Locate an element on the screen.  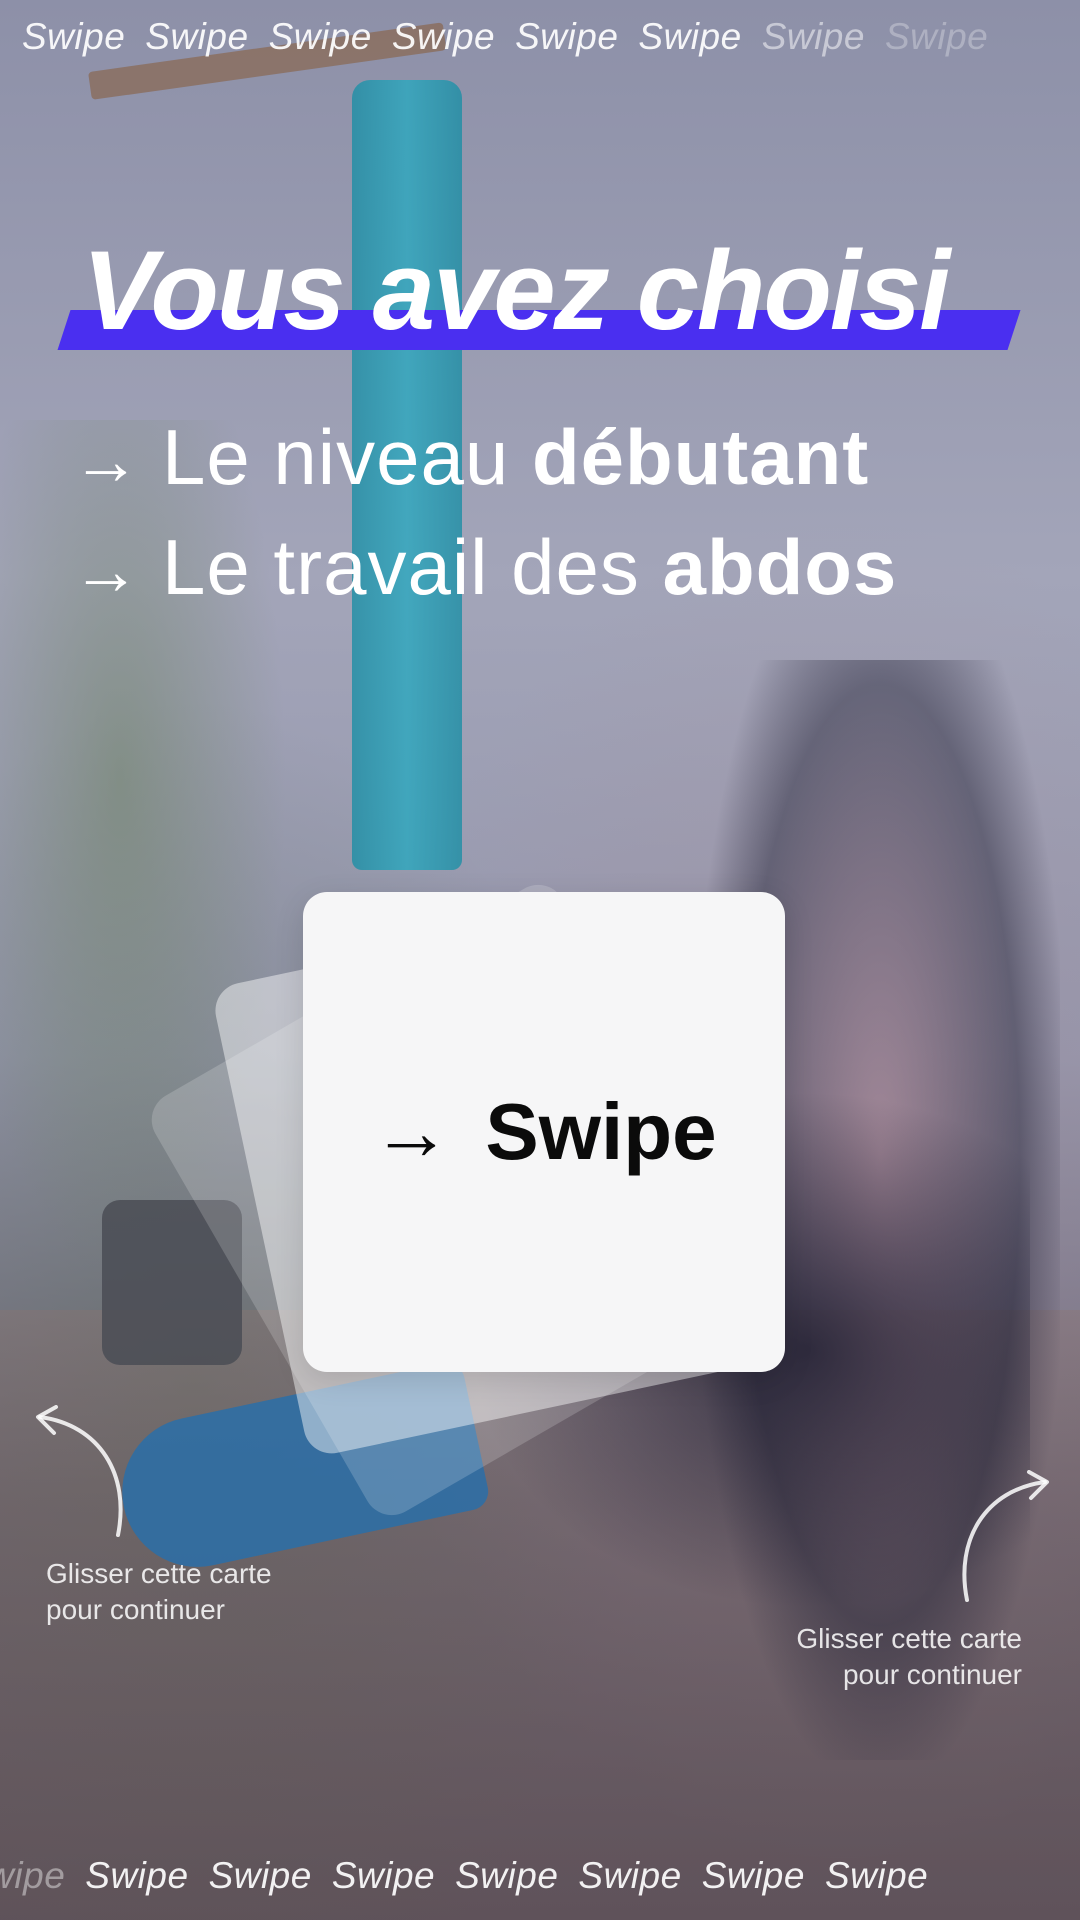
swipe-hint-right: Glisser cette carte pour continuer is located at coordinates (909, 1657).